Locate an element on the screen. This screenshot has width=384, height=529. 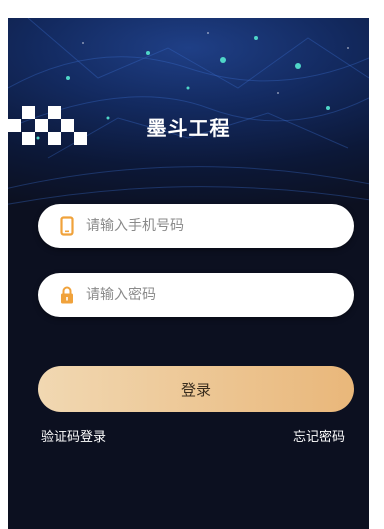
forgot-password-link: 忘记密码 is located at coordinates (319, 435).